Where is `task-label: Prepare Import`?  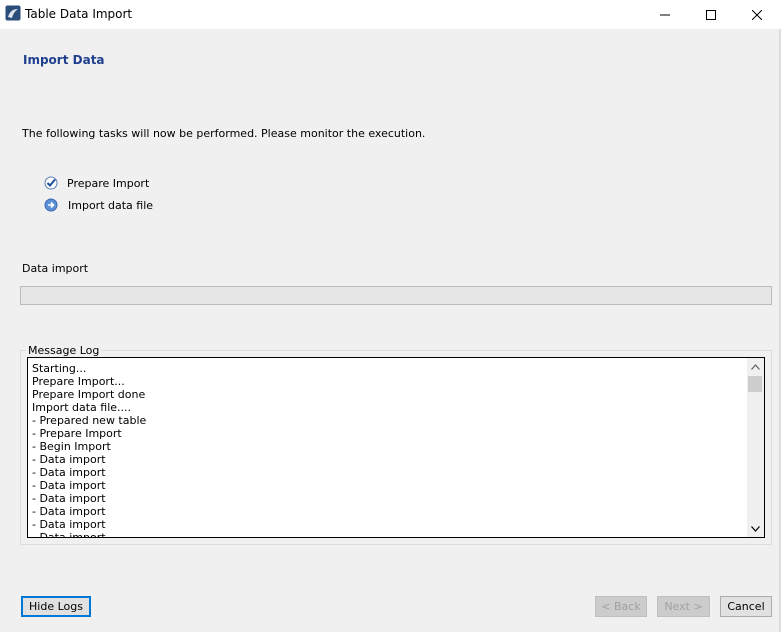 task-label: Prepare Import is located at coordinates (108, 183).